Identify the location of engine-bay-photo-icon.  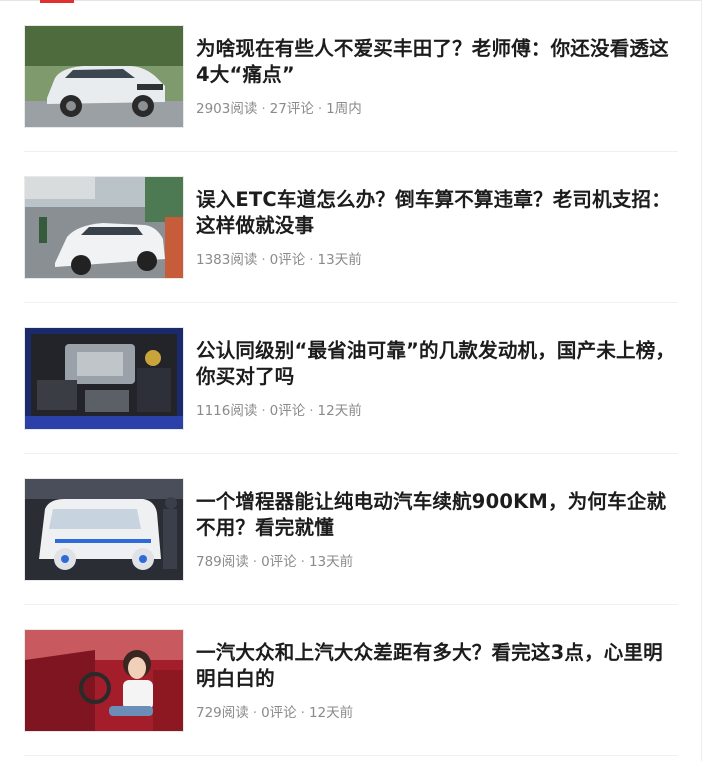
(104, 378).